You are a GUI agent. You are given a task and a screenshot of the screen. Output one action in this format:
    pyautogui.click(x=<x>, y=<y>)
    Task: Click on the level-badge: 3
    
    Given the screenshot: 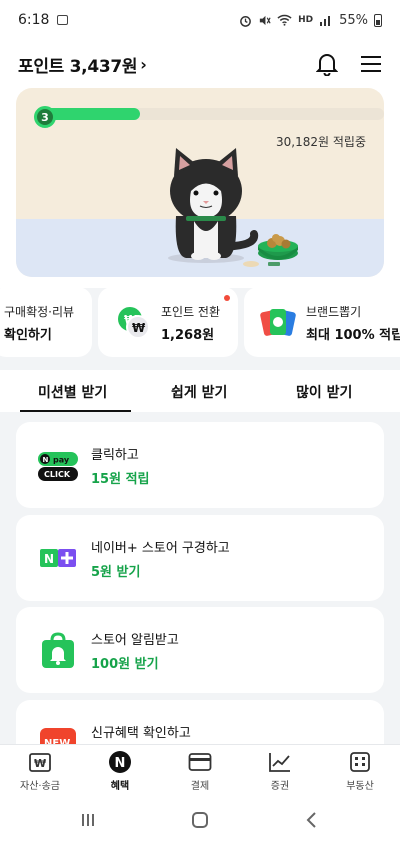 What is the action you would take?
    pyautogui.click(x=45, y=117)
    